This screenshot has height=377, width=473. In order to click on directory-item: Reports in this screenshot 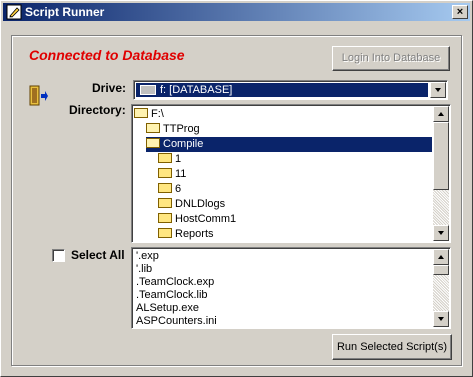, I will do `click(186, 234)`.